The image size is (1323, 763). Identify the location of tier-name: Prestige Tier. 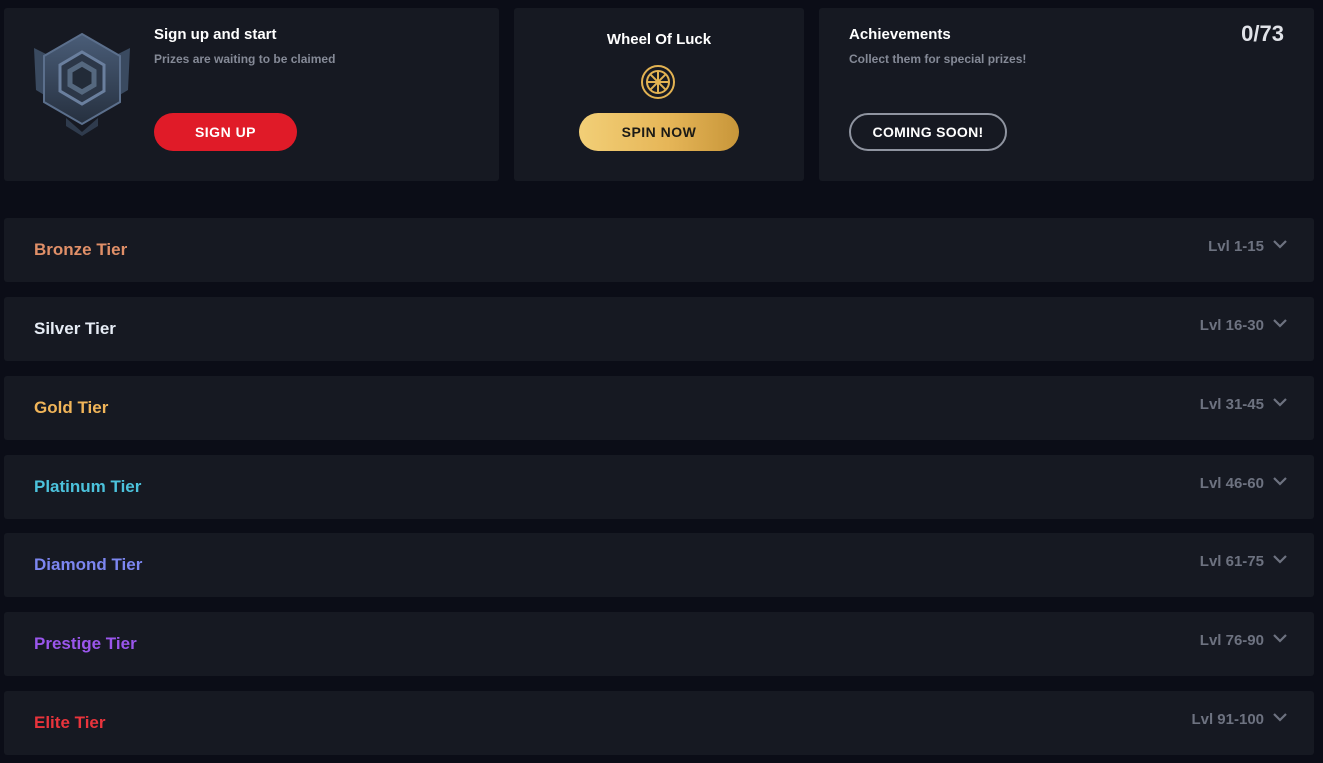
(85, 643).